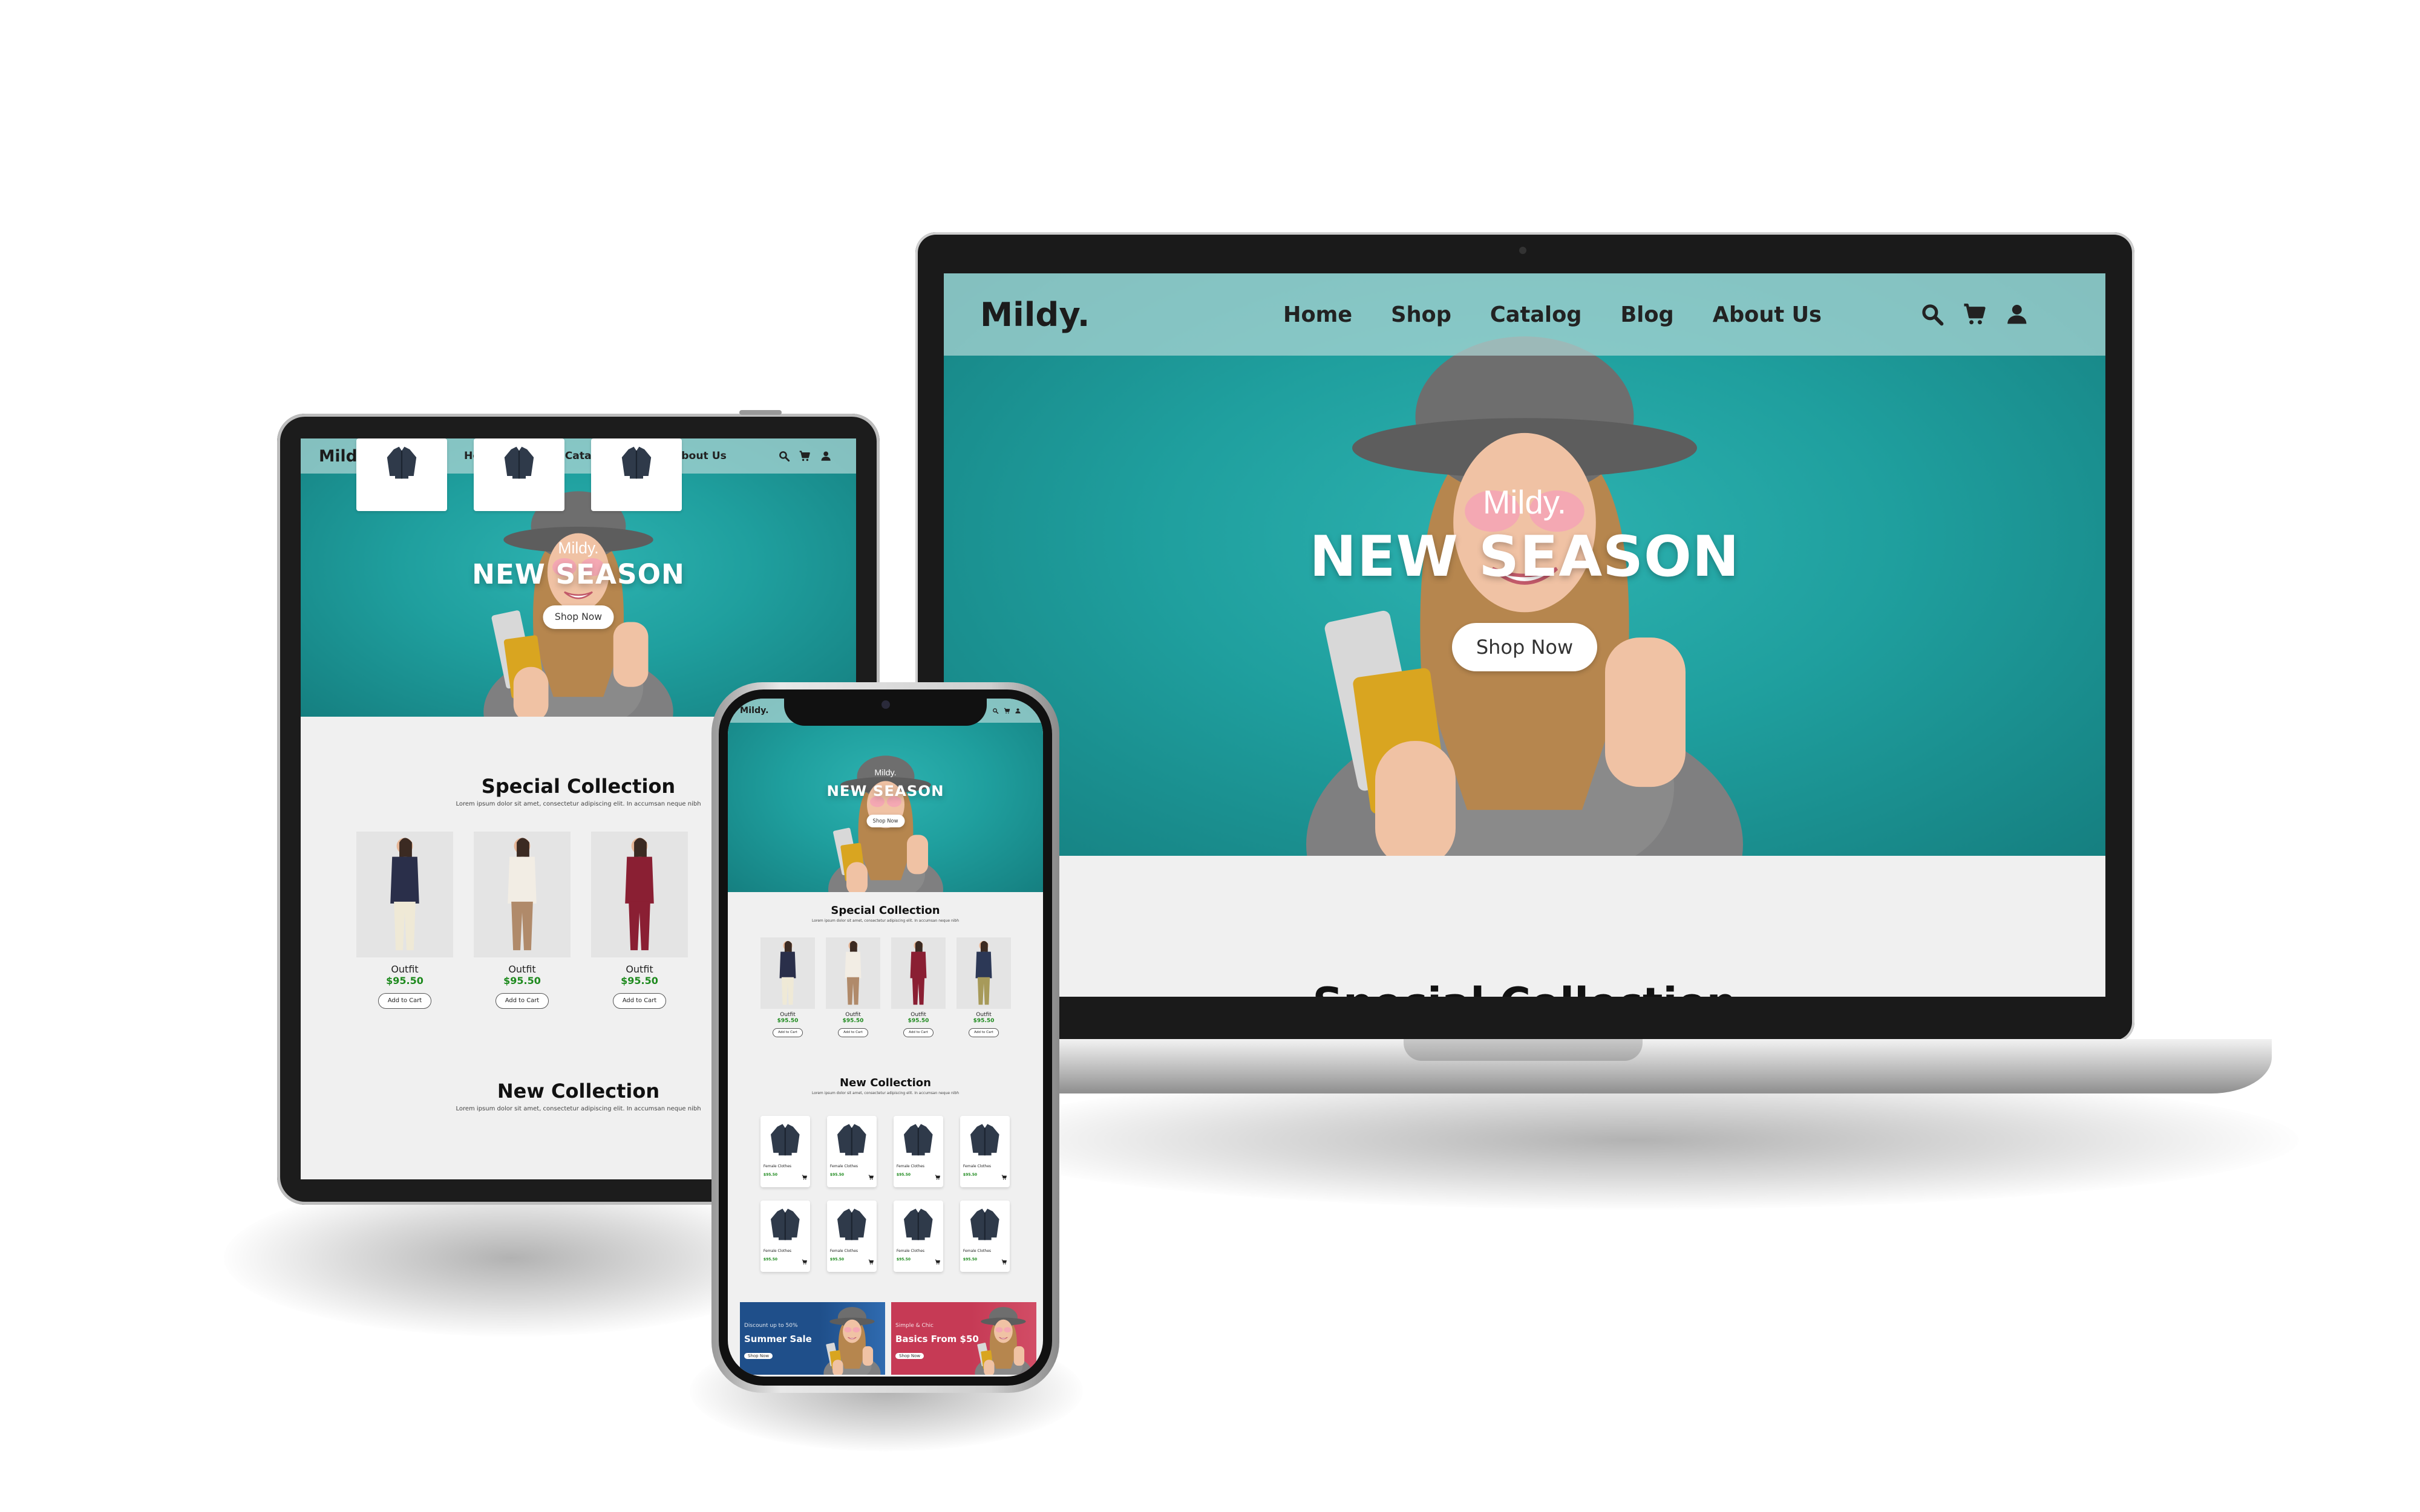  I want to click on phone-camera, so click(885, 704).